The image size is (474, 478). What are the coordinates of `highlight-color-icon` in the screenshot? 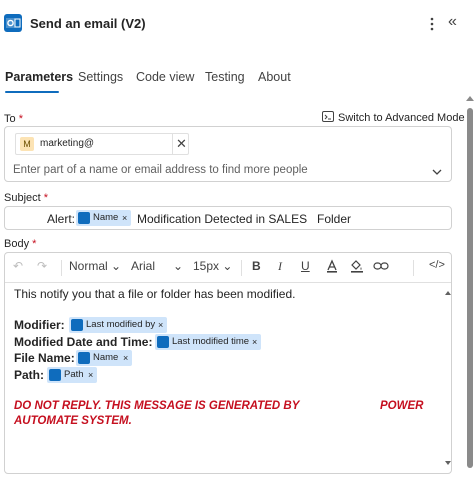 It's located at (357, 267).